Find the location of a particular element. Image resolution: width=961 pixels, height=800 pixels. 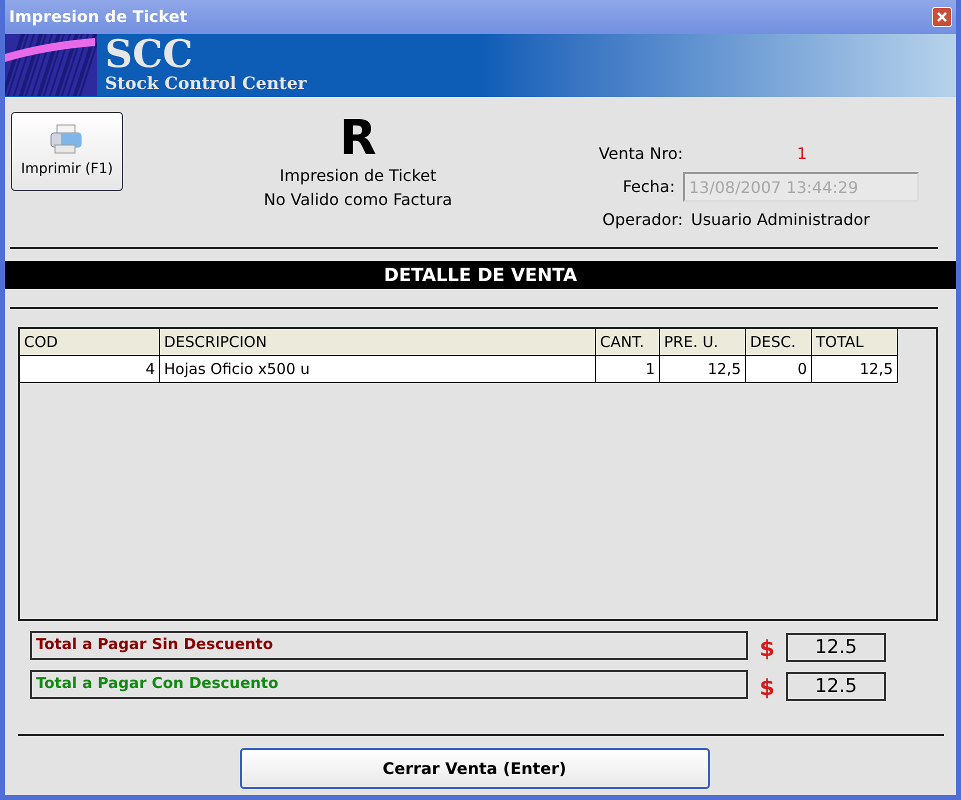

logo-text: SCC is located at coordinates (149, 54).